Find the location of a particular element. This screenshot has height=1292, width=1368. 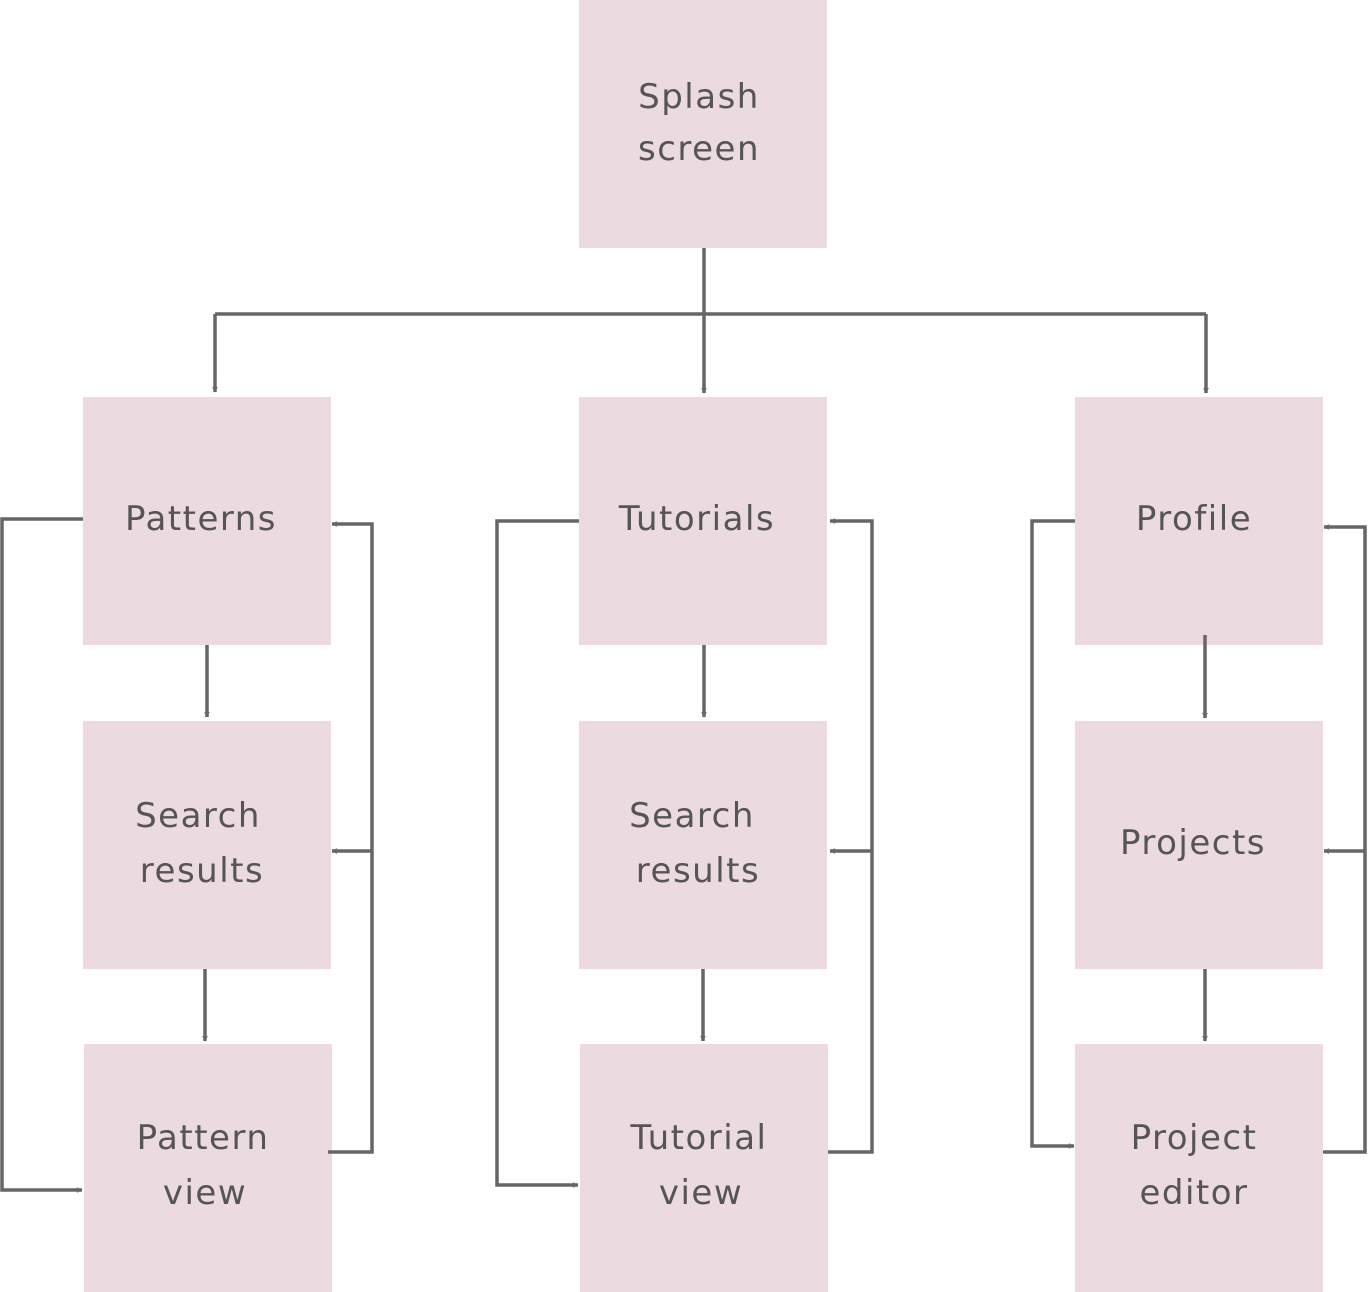

svg-text: Patterns is located at coordinates (201, 519).